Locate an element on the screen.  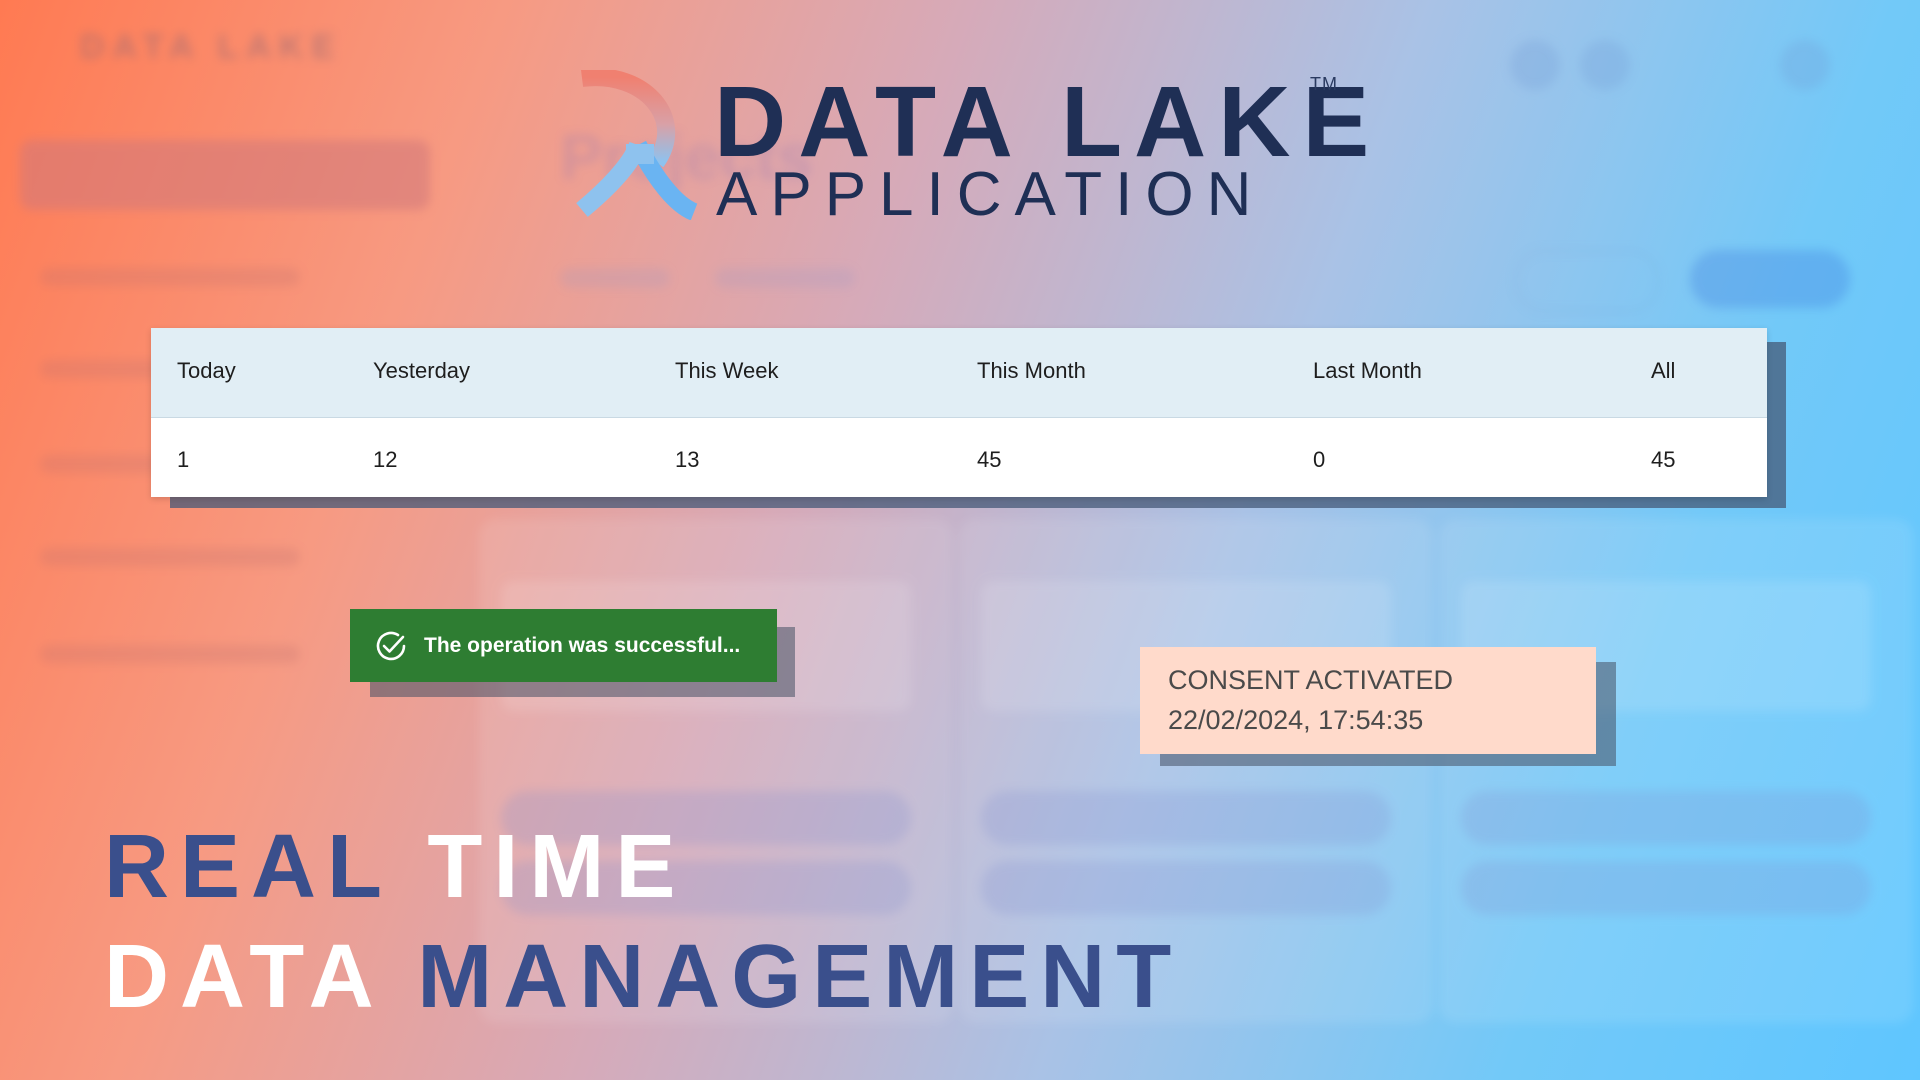
check-circle-icon is located at coordinates (391, 645).